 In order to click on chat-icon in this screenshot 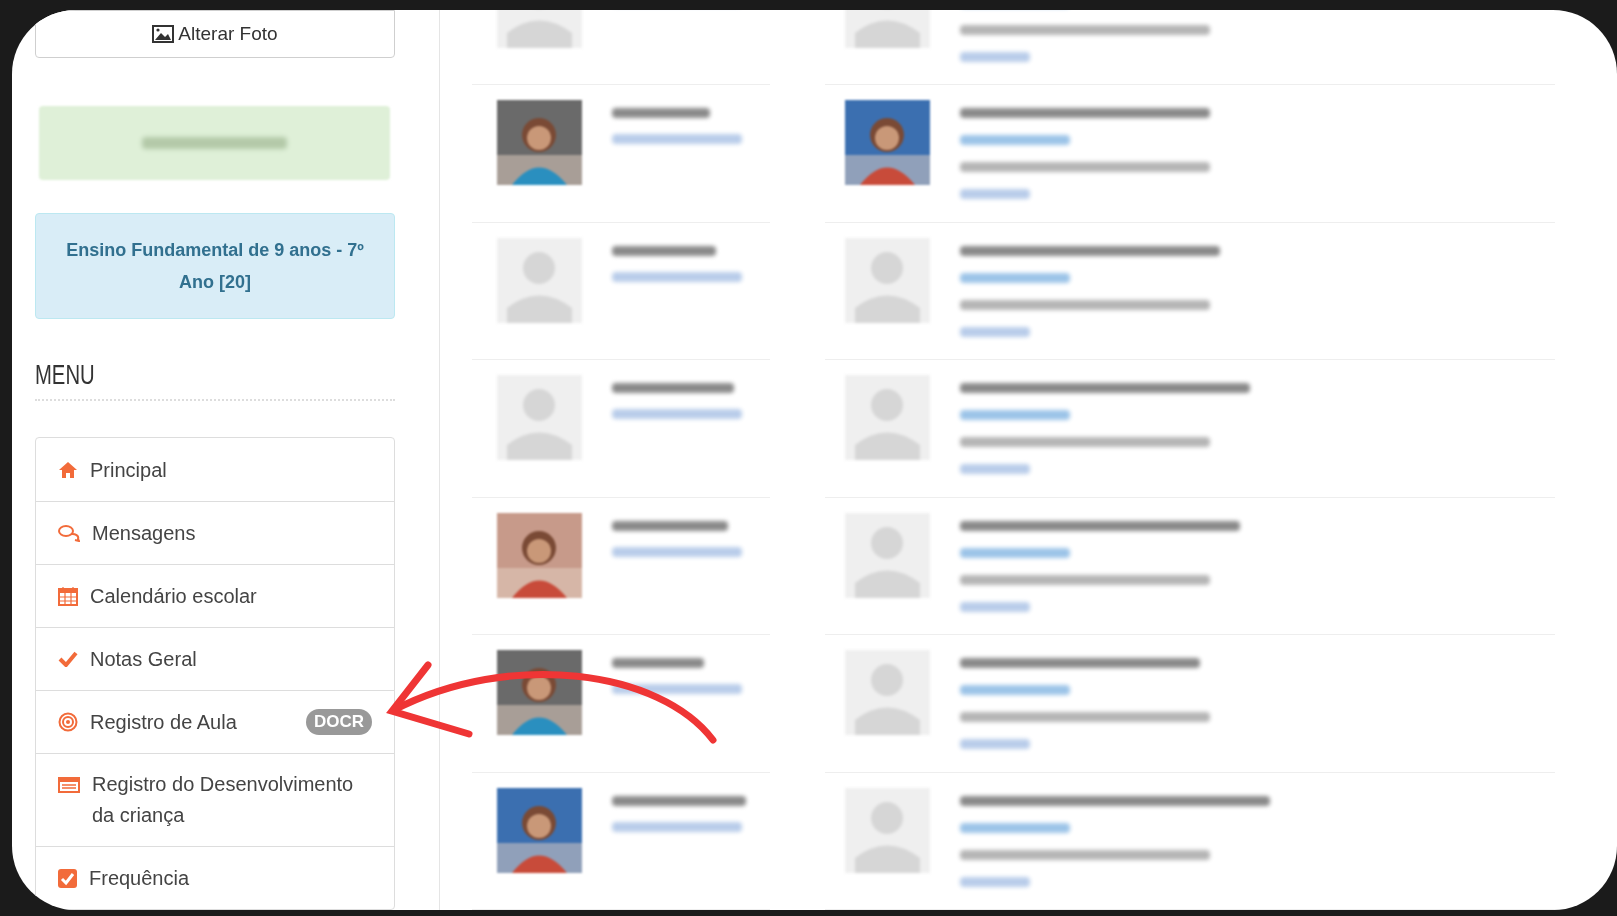, I will do `click(69, 533)`.